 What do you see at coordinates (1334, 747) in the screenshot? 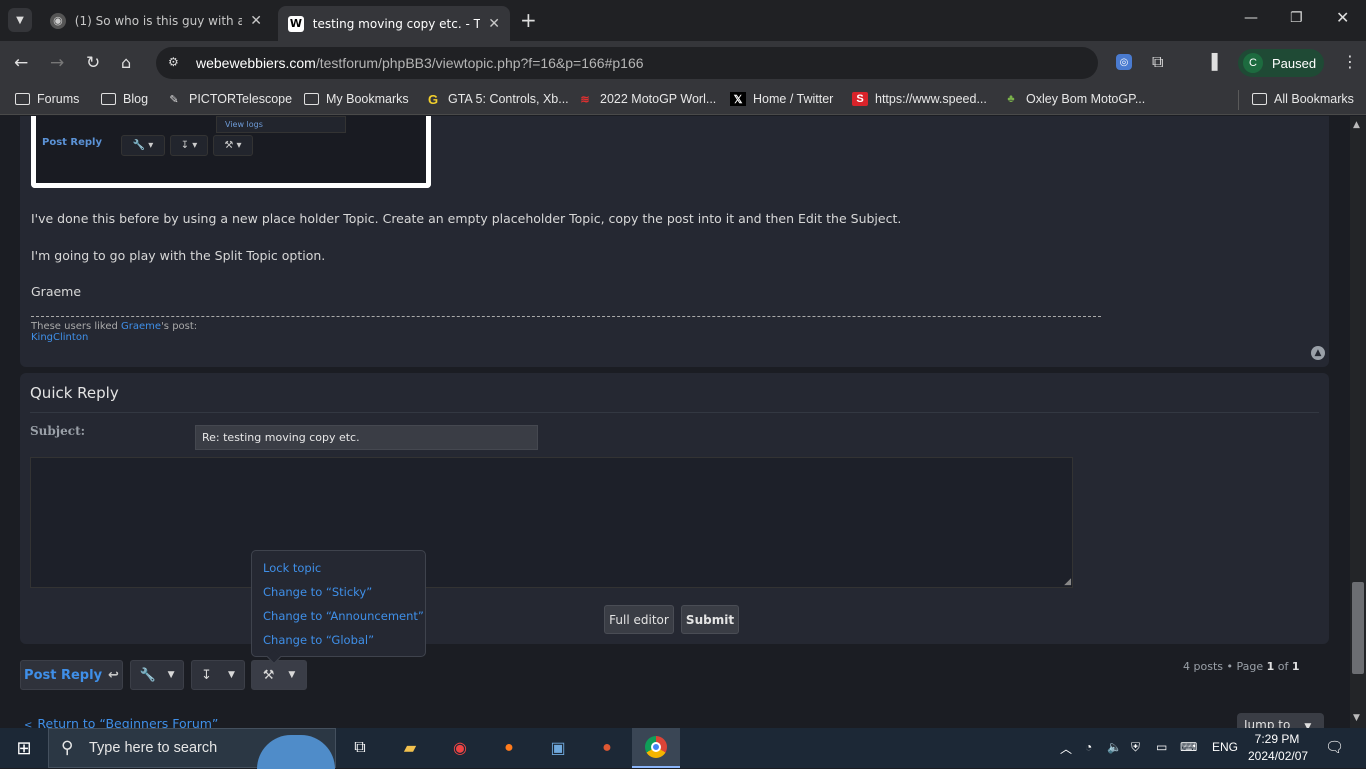
I see `notification-icon: 🗨` at bounding box center [1334, 747].